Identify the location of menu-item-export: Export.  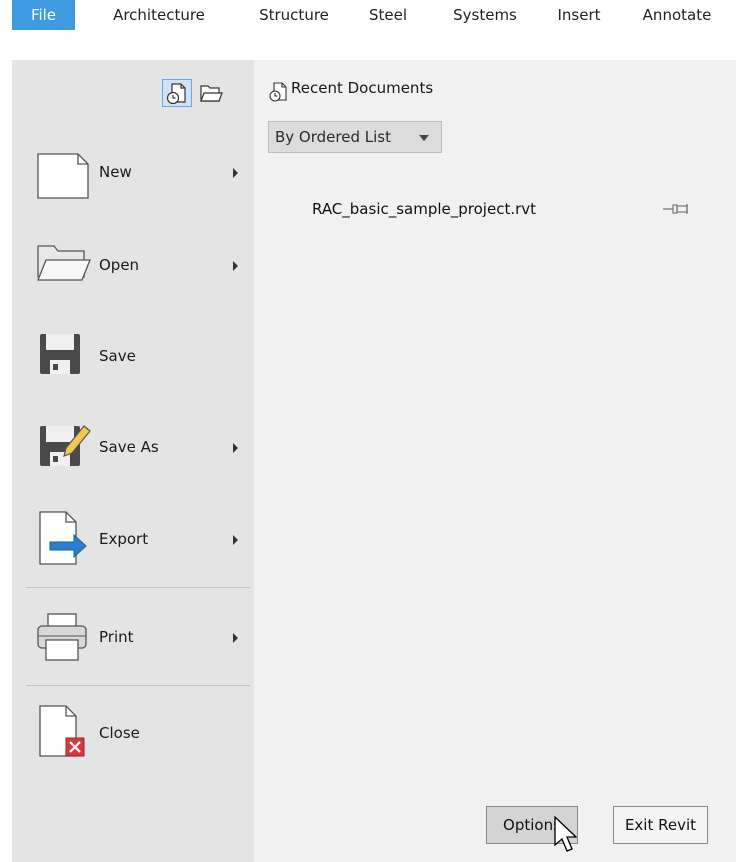
(133, 538).